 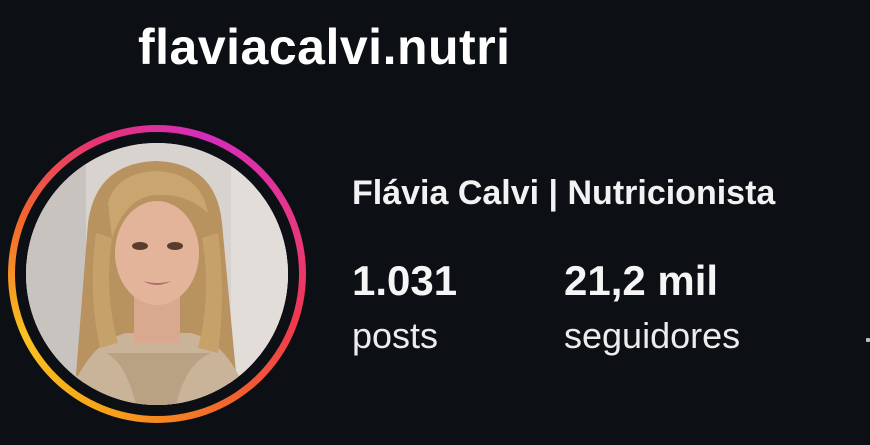 I want to click on edge-fragment, so click(x=868, y=340).